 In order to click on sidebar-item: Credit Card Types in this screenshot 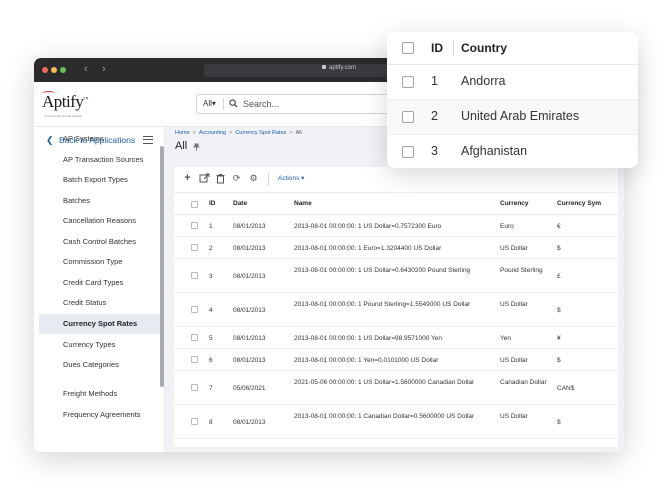, I will do `click(99, 283)`.